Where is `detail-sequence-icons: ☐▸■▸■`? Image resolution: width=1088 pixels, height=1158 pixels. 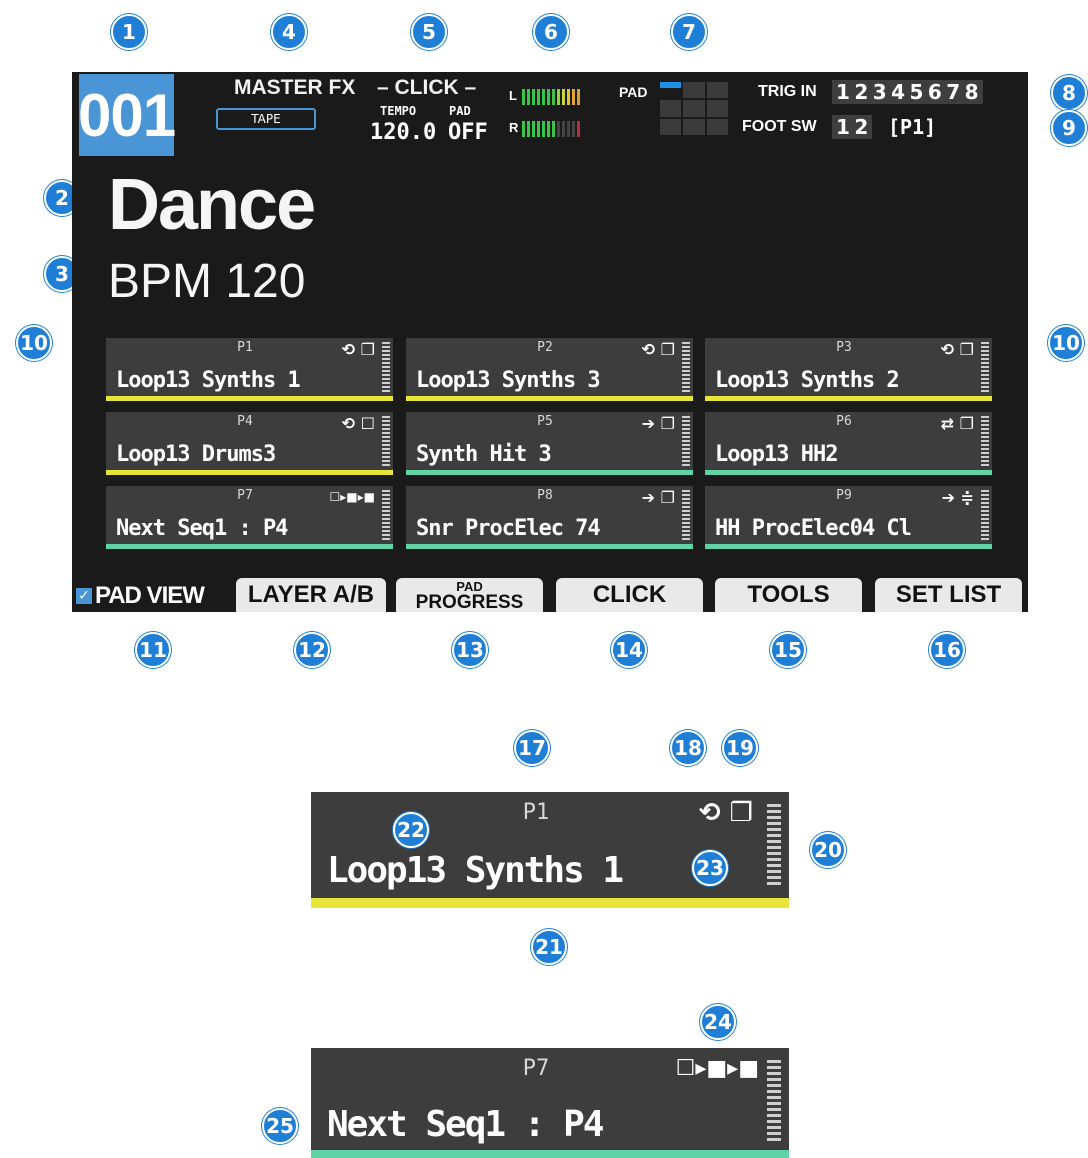
detail-sequence-icons: ☐▸■▸■ is located at coordinates (717, 1068).